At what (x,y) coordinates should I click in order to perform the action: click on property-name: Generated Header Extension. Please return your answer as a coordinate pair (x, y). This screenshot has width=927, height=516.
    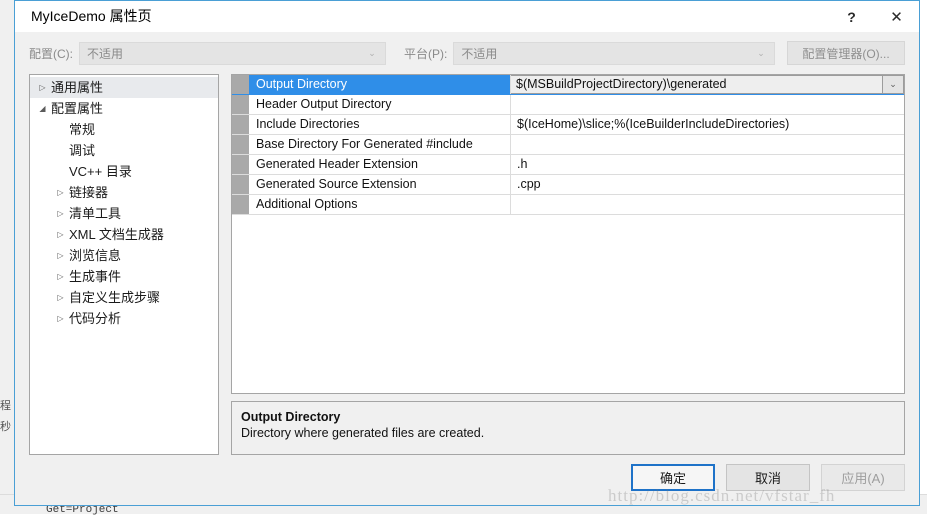
    Looking at the image, I should click on (380, 164).